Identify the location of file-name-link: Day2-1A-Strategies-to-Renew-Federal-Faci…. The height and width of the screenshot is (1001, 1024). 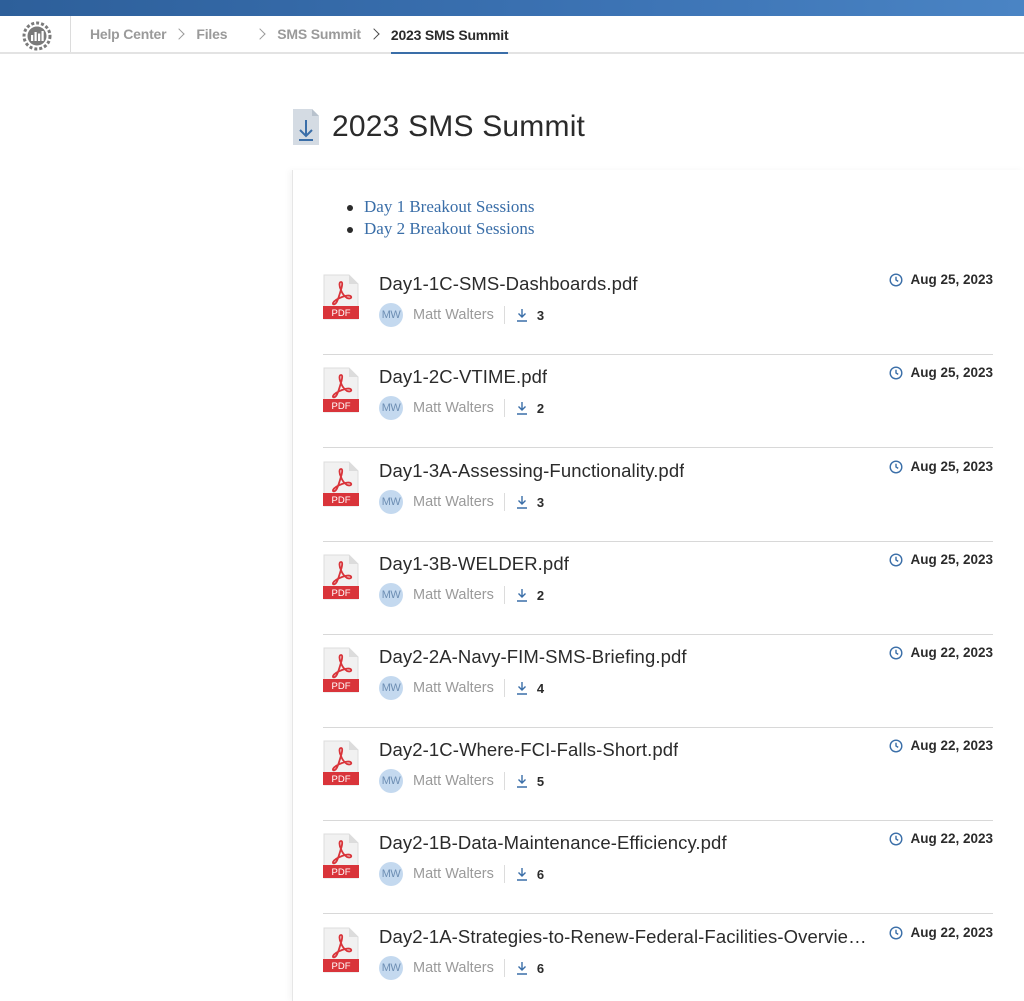
(626, 937).